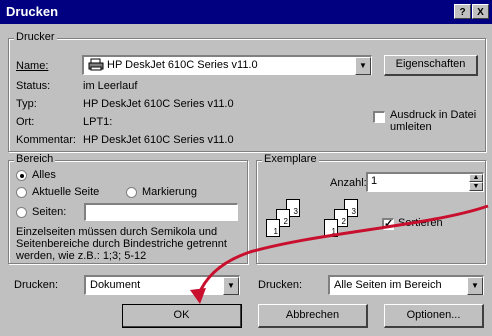  I want to click on collate-checkbox: ✓, so click(388, 224).